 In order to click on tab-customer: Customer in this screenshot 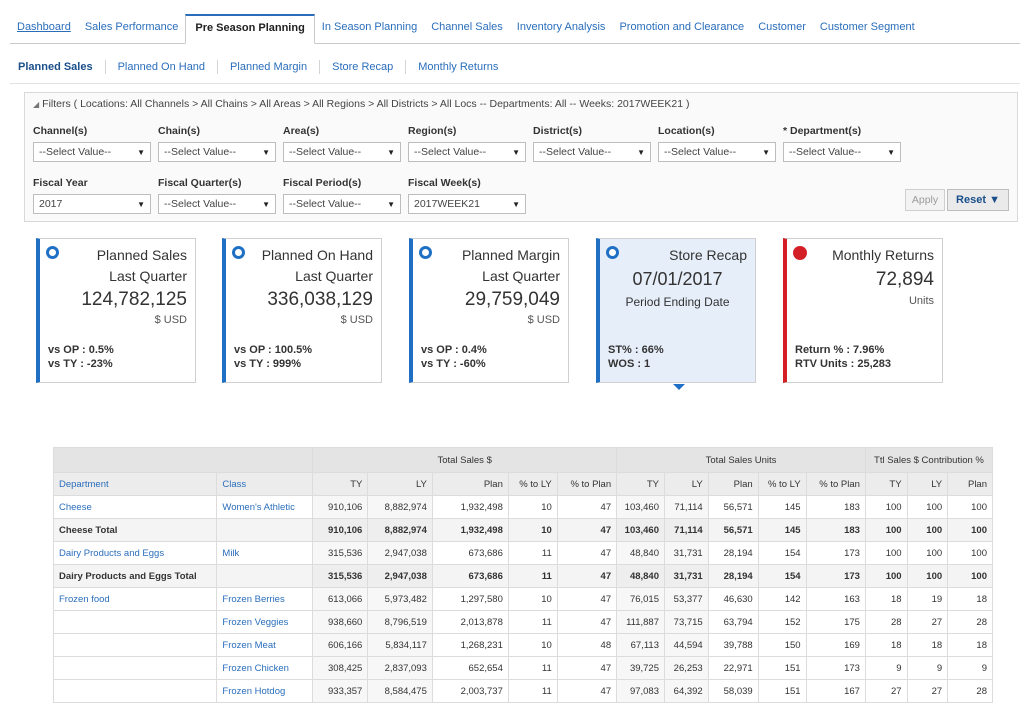, I will do `click(782, 32)`.